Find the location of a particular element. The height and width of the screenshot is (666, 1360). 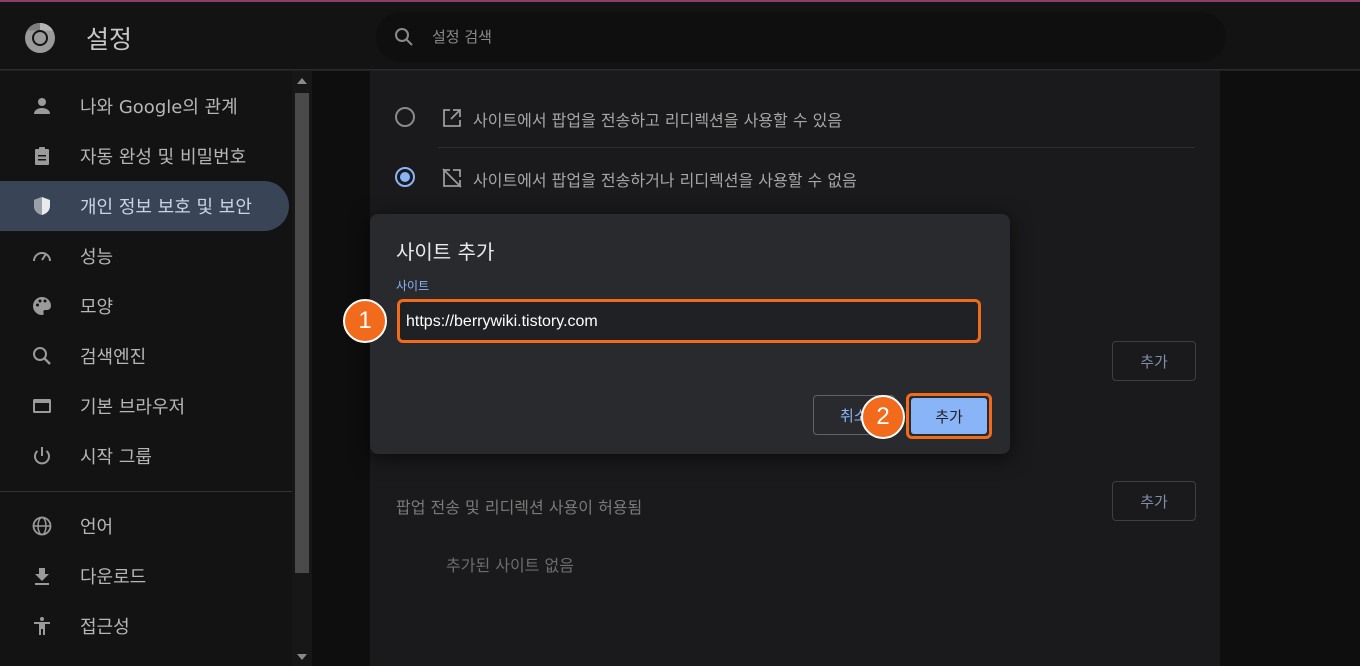

download-icon is located at coordinates (42, 576).